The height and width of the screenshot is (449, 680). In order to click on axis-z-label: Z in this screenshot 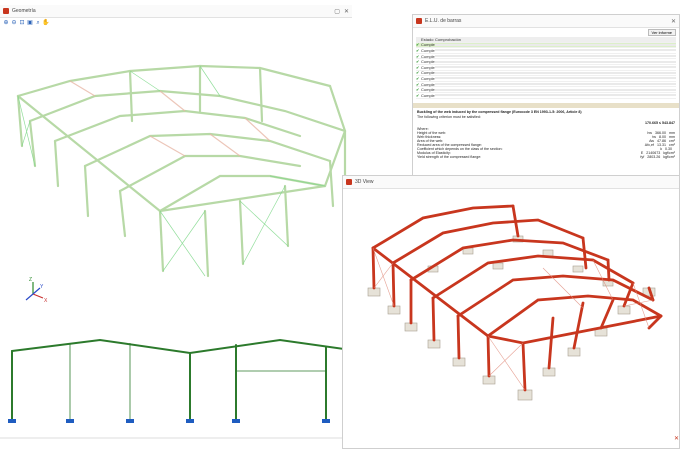, I will do `click(30, 280)`.